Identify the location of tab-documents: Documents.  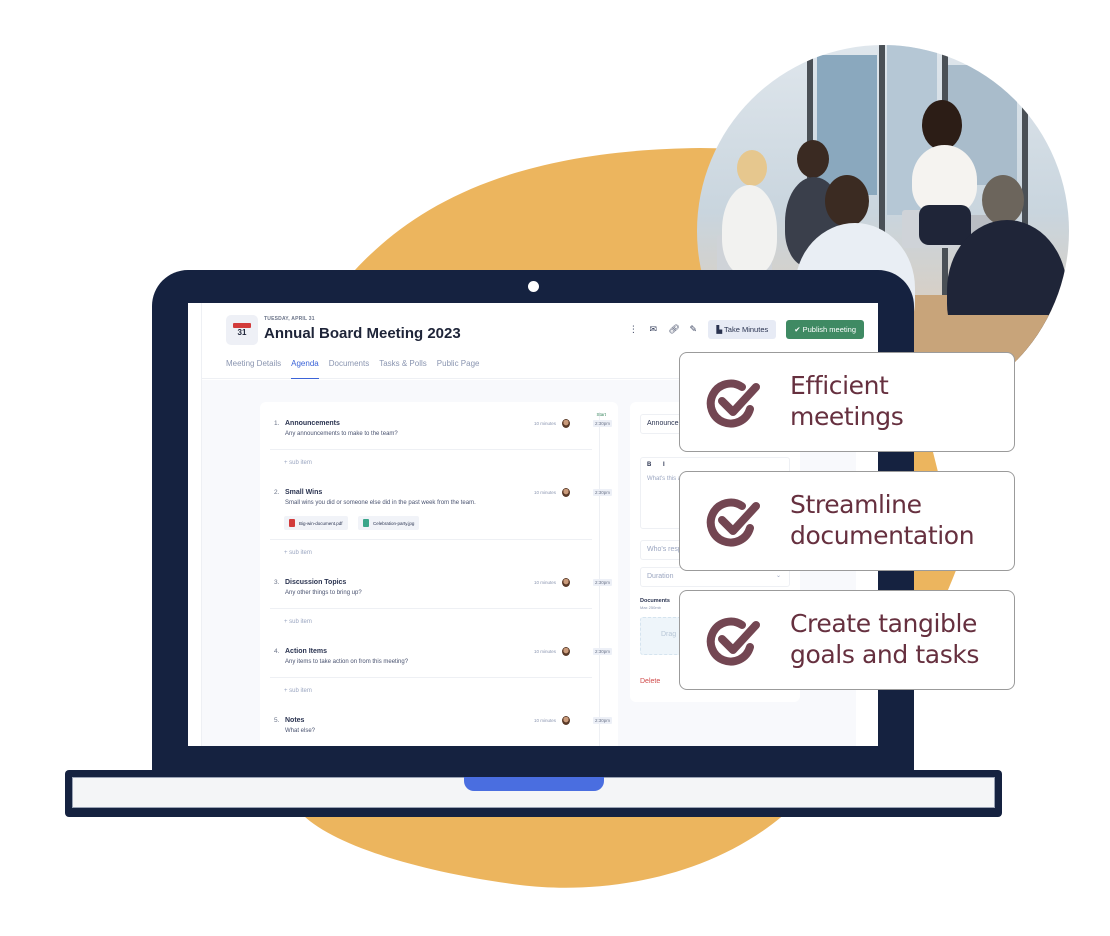
(349, 369).